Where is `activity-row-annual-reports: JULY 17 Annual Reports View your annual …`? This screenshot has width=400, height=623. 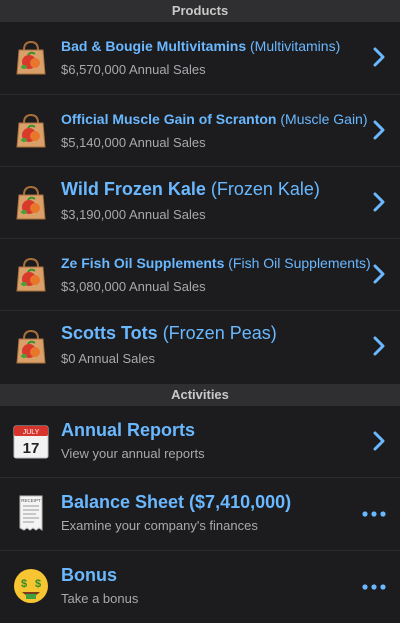 activity-row-annual-reports: JULY 17 Annual Reports View your annual … is located at coordinates (200, 442).